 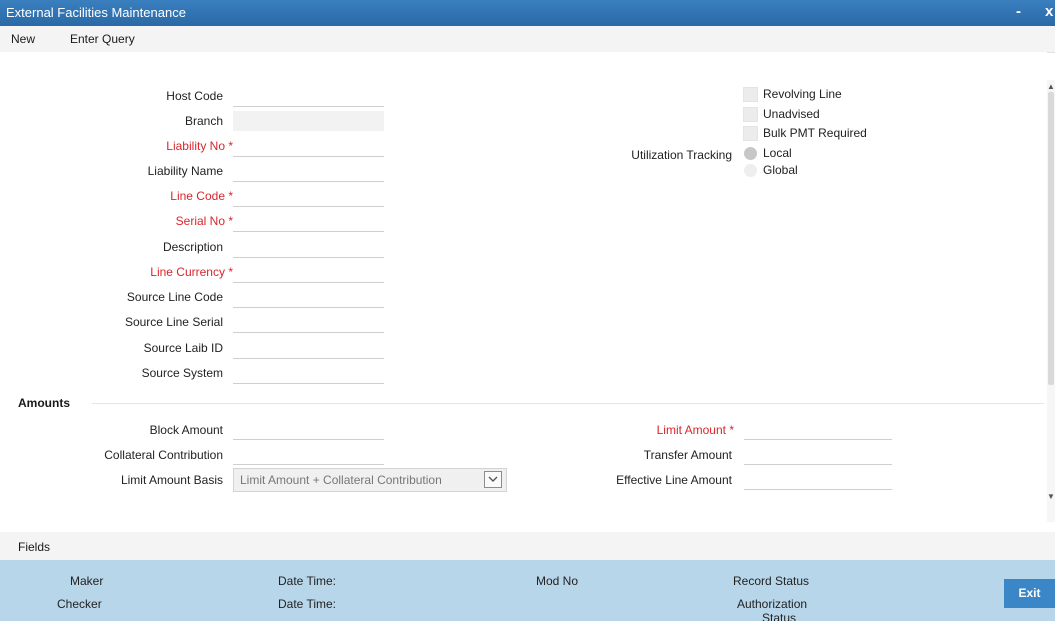 What do you see at coordinates (341, 480) in the screenshot?
I see `limit-amount-basis-value: Limit Amount + Collateral Contribution` at bounding box center [341, 480].